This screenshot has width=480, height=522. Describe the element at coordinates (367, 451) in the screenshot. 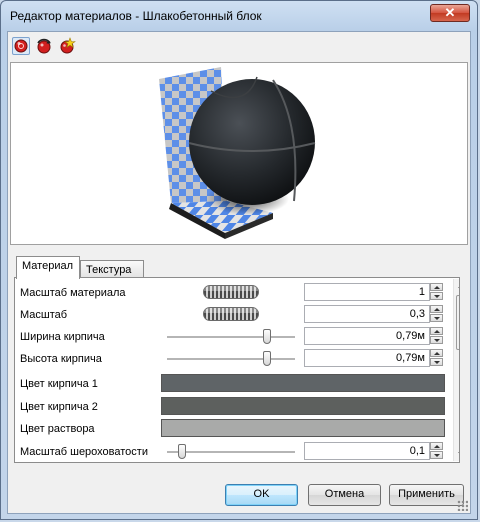

I see `roughness-scale-input: 0,1` at that location.